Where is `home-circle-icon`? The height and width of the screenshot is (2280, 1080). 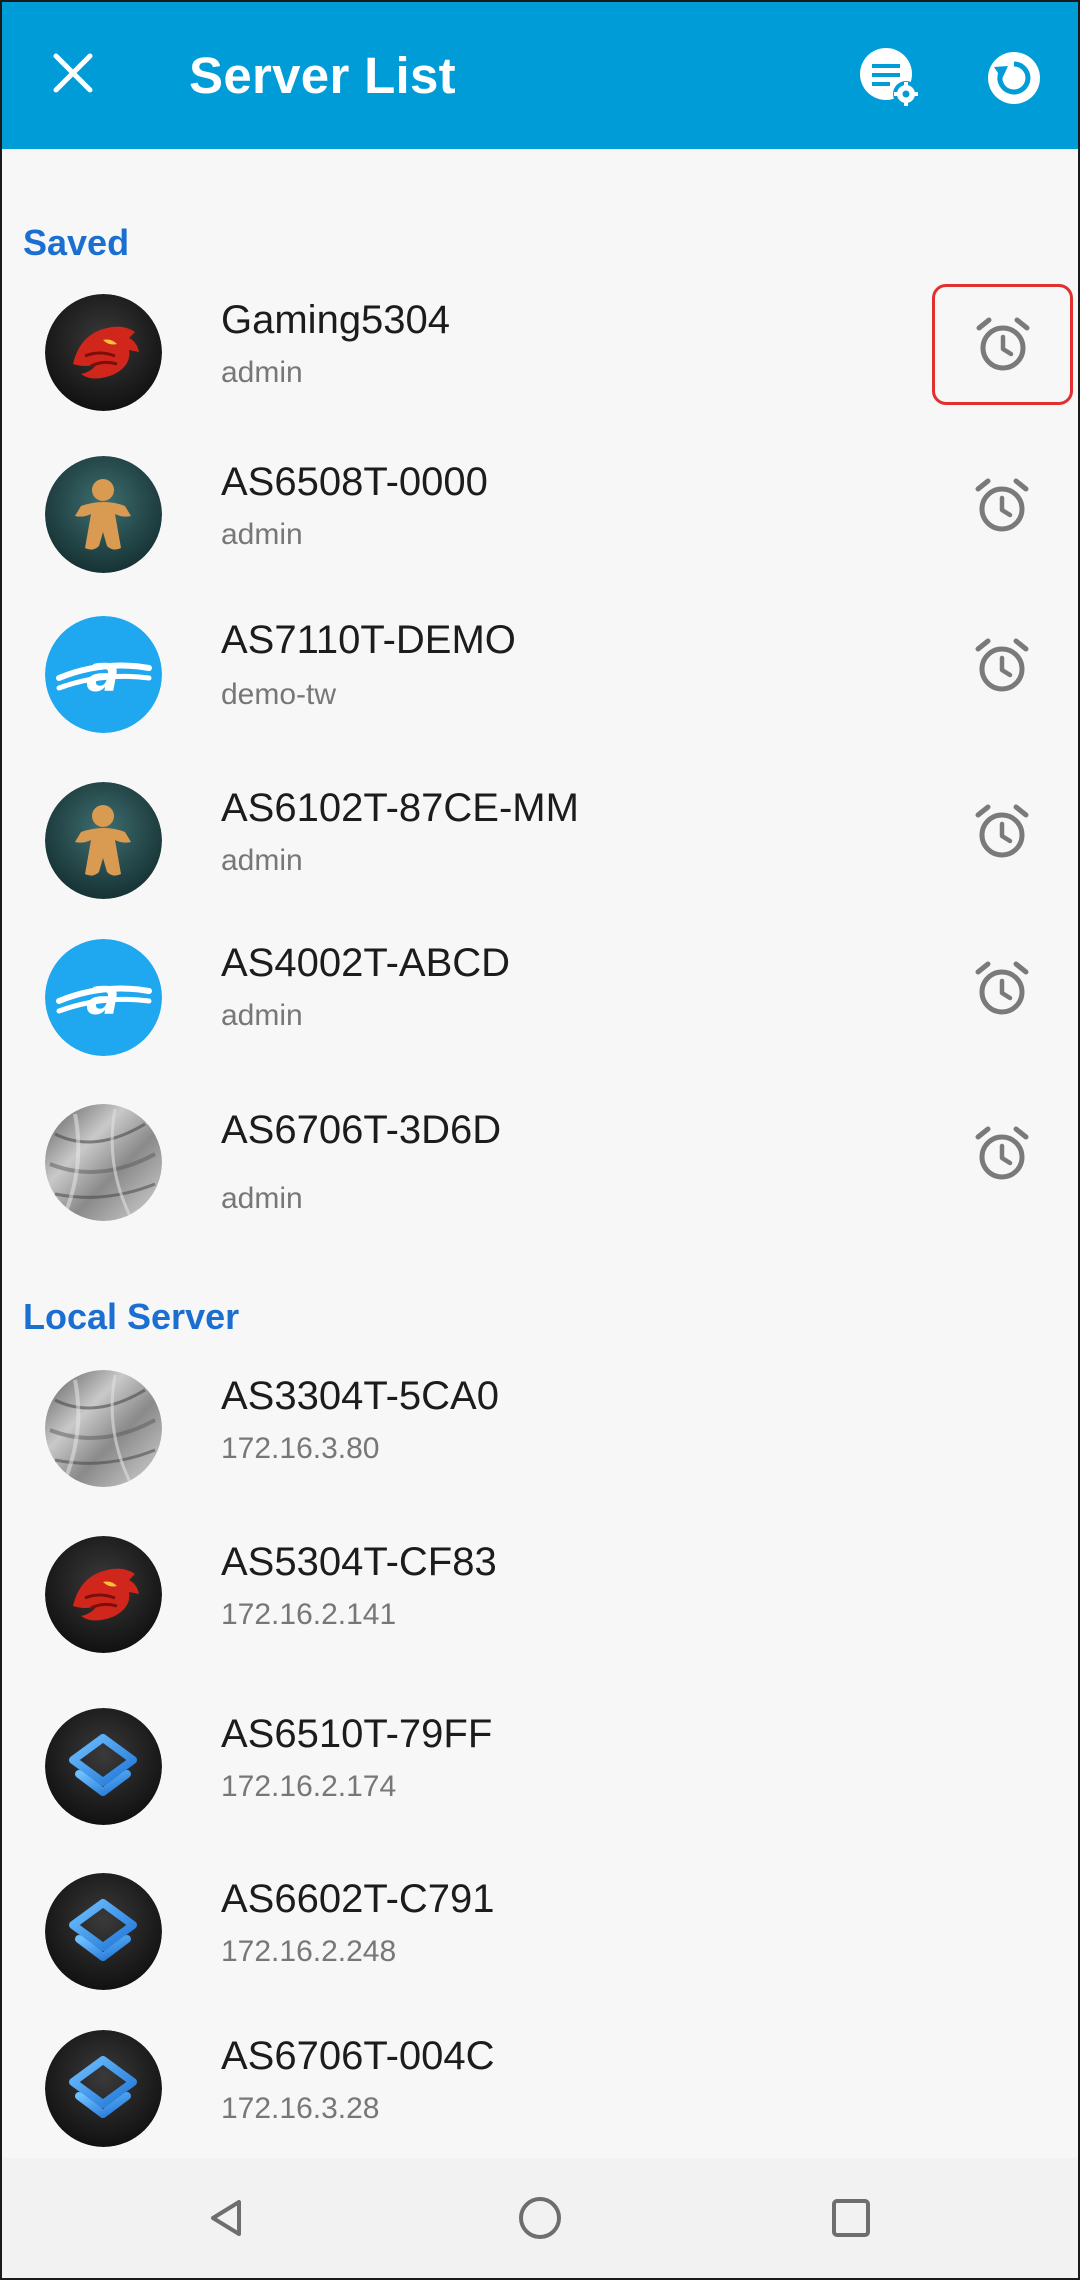 home-circle-icon is located at coordinates (540, 2218).